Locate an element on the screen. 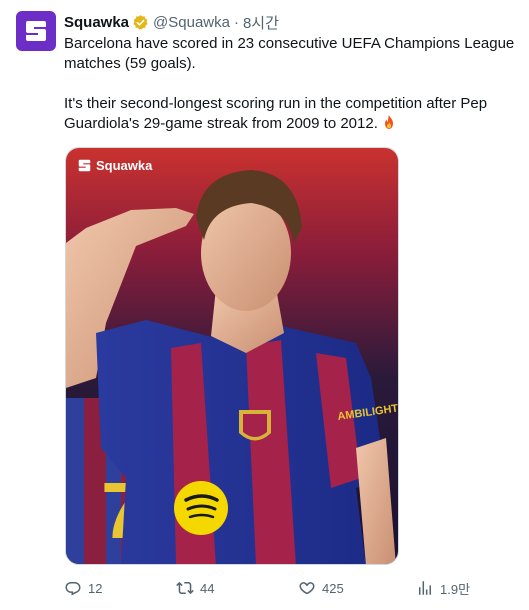 The height and width of the screenshot is (610, 529). repost-count: 44 is located at coordinates (207, 588).